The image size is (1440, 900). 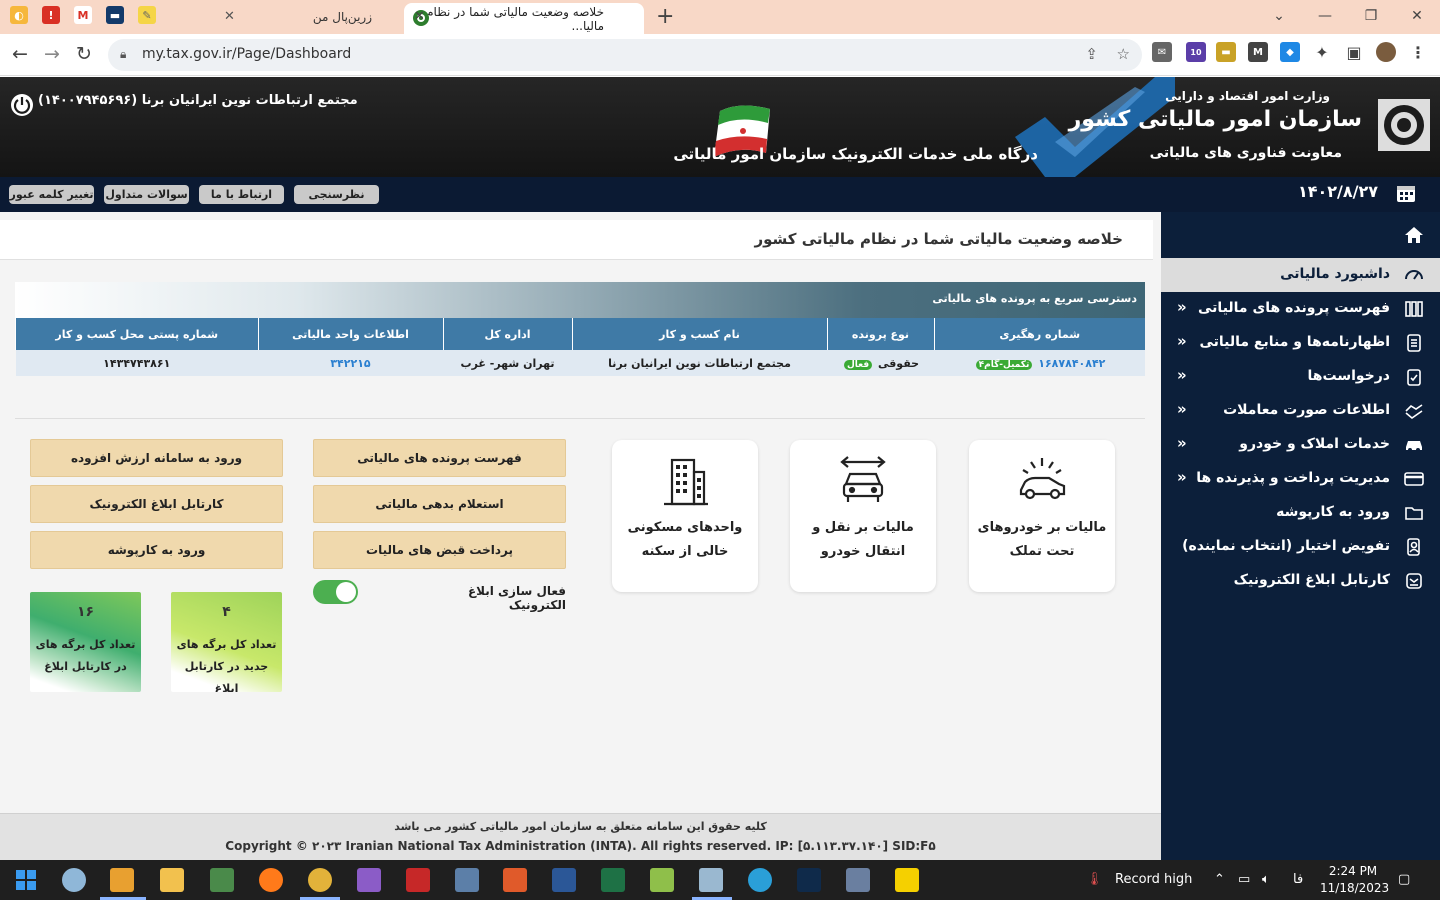 I want to click on window-controls: ⌄ — ❐ ✕, so click(x=1348, y=16).